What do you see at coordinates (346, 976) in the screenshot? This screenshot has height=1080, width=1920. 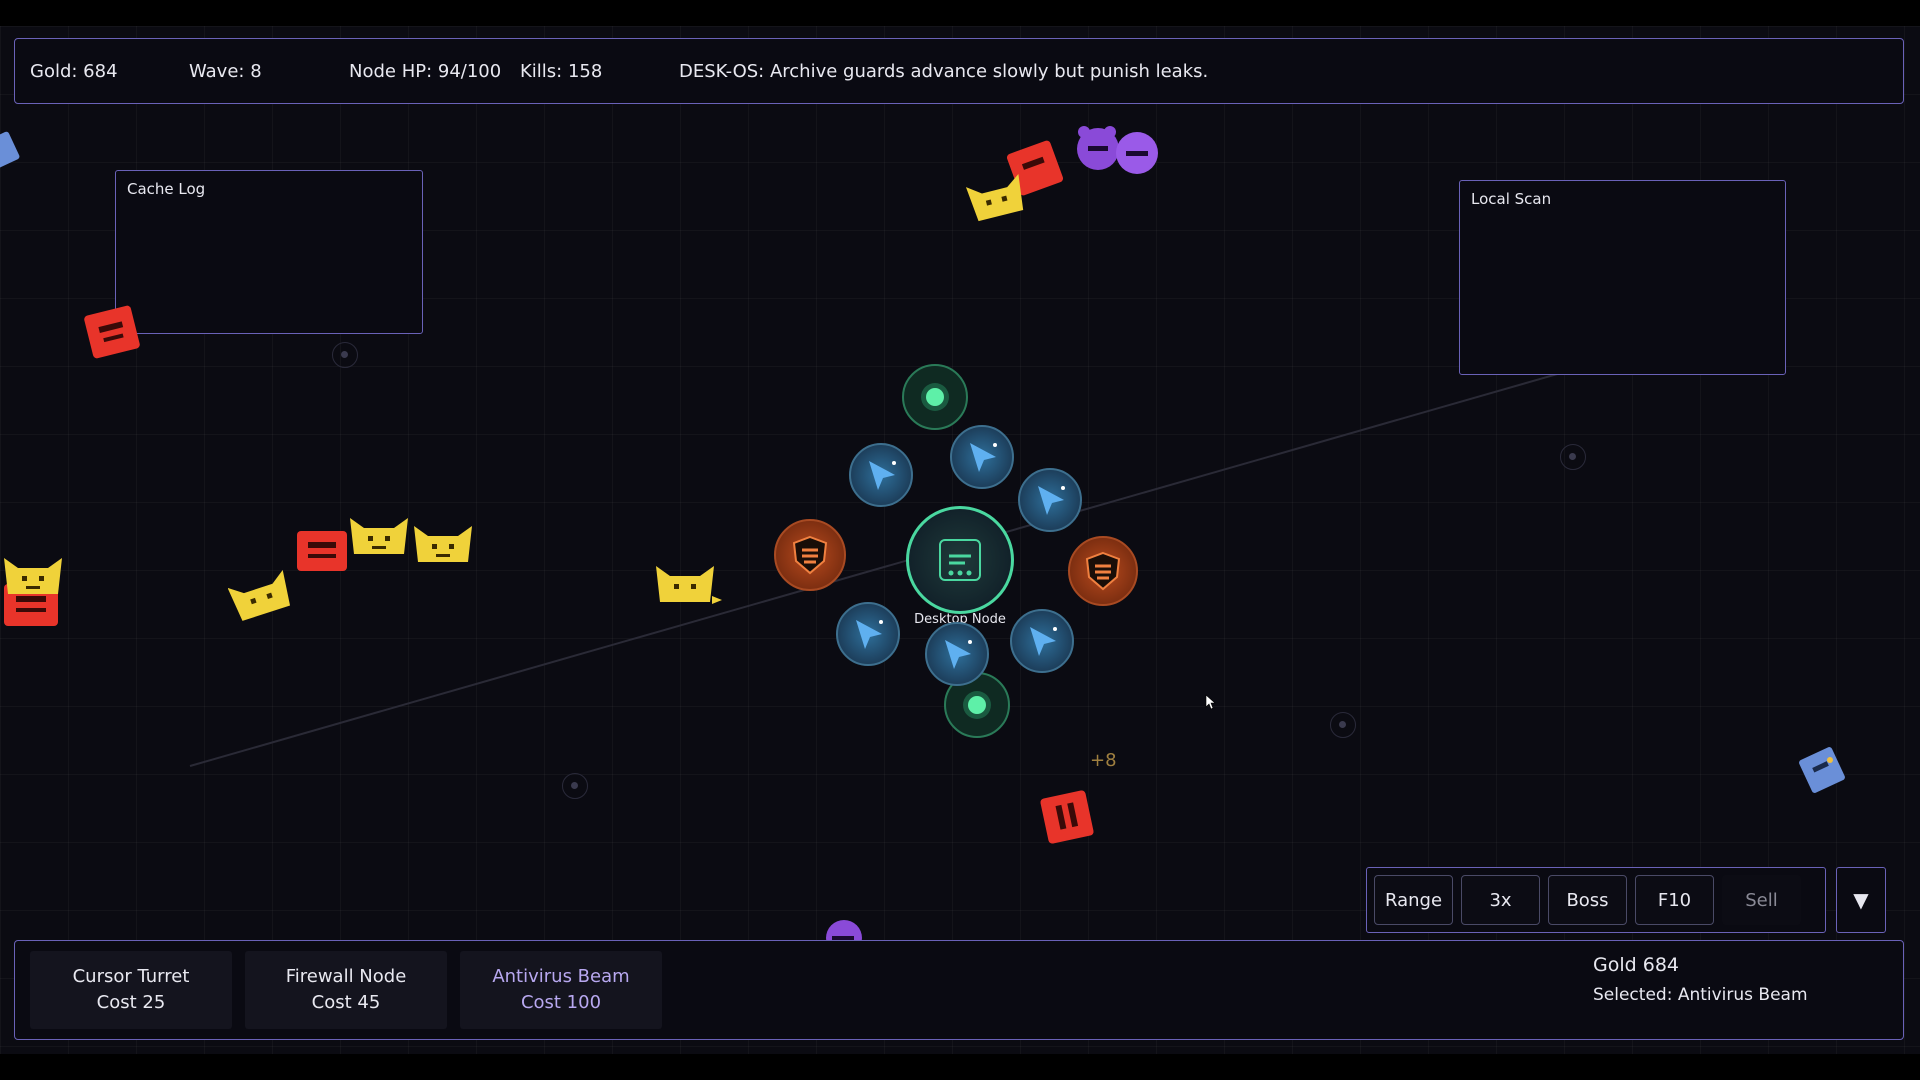 I see `shop-card-name: Firewall Node` at bounding box center [346, 976].